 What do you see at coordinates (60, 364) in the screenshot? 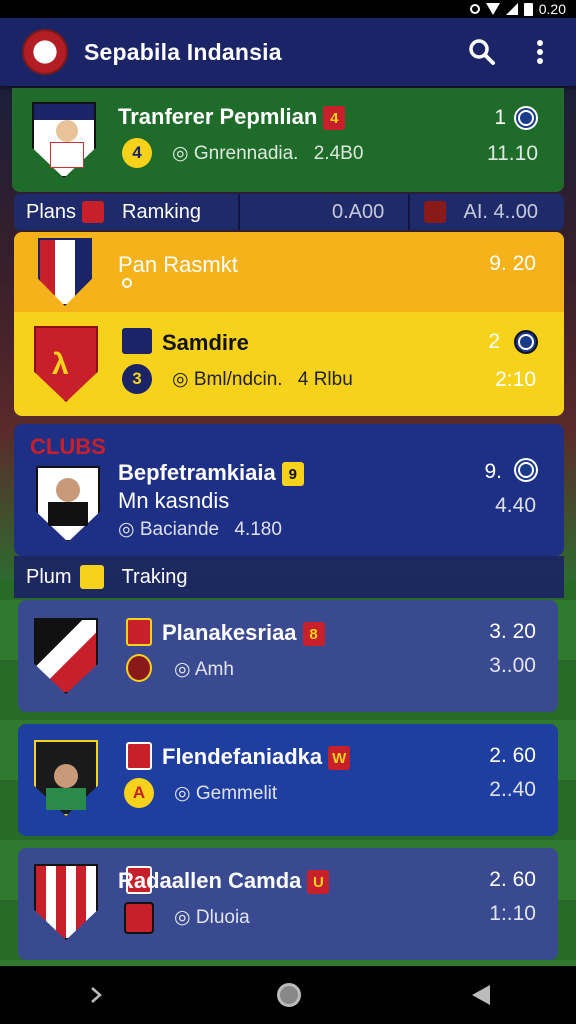
I see `crest-emblem: λ` at bounding box center [60, 364].